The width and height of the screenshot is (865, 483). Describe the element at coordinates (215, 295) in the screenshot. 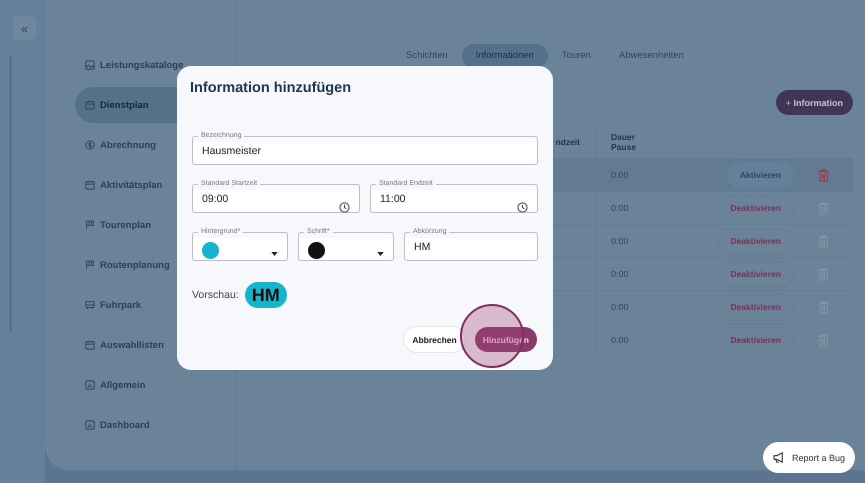

I see `preview-label: Vorschau:` at that location.